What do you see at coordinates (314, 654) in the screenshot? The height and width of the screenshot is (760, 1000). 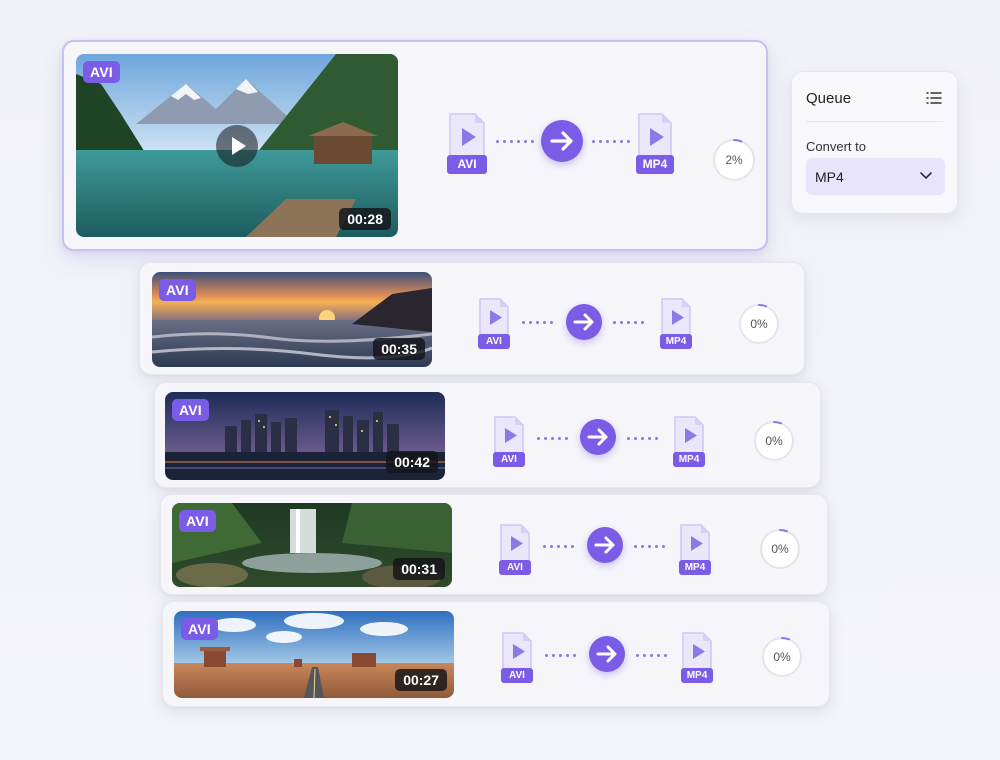 I see `video-thumbnail: AVI 00:27` at bounding box center [314, 654].